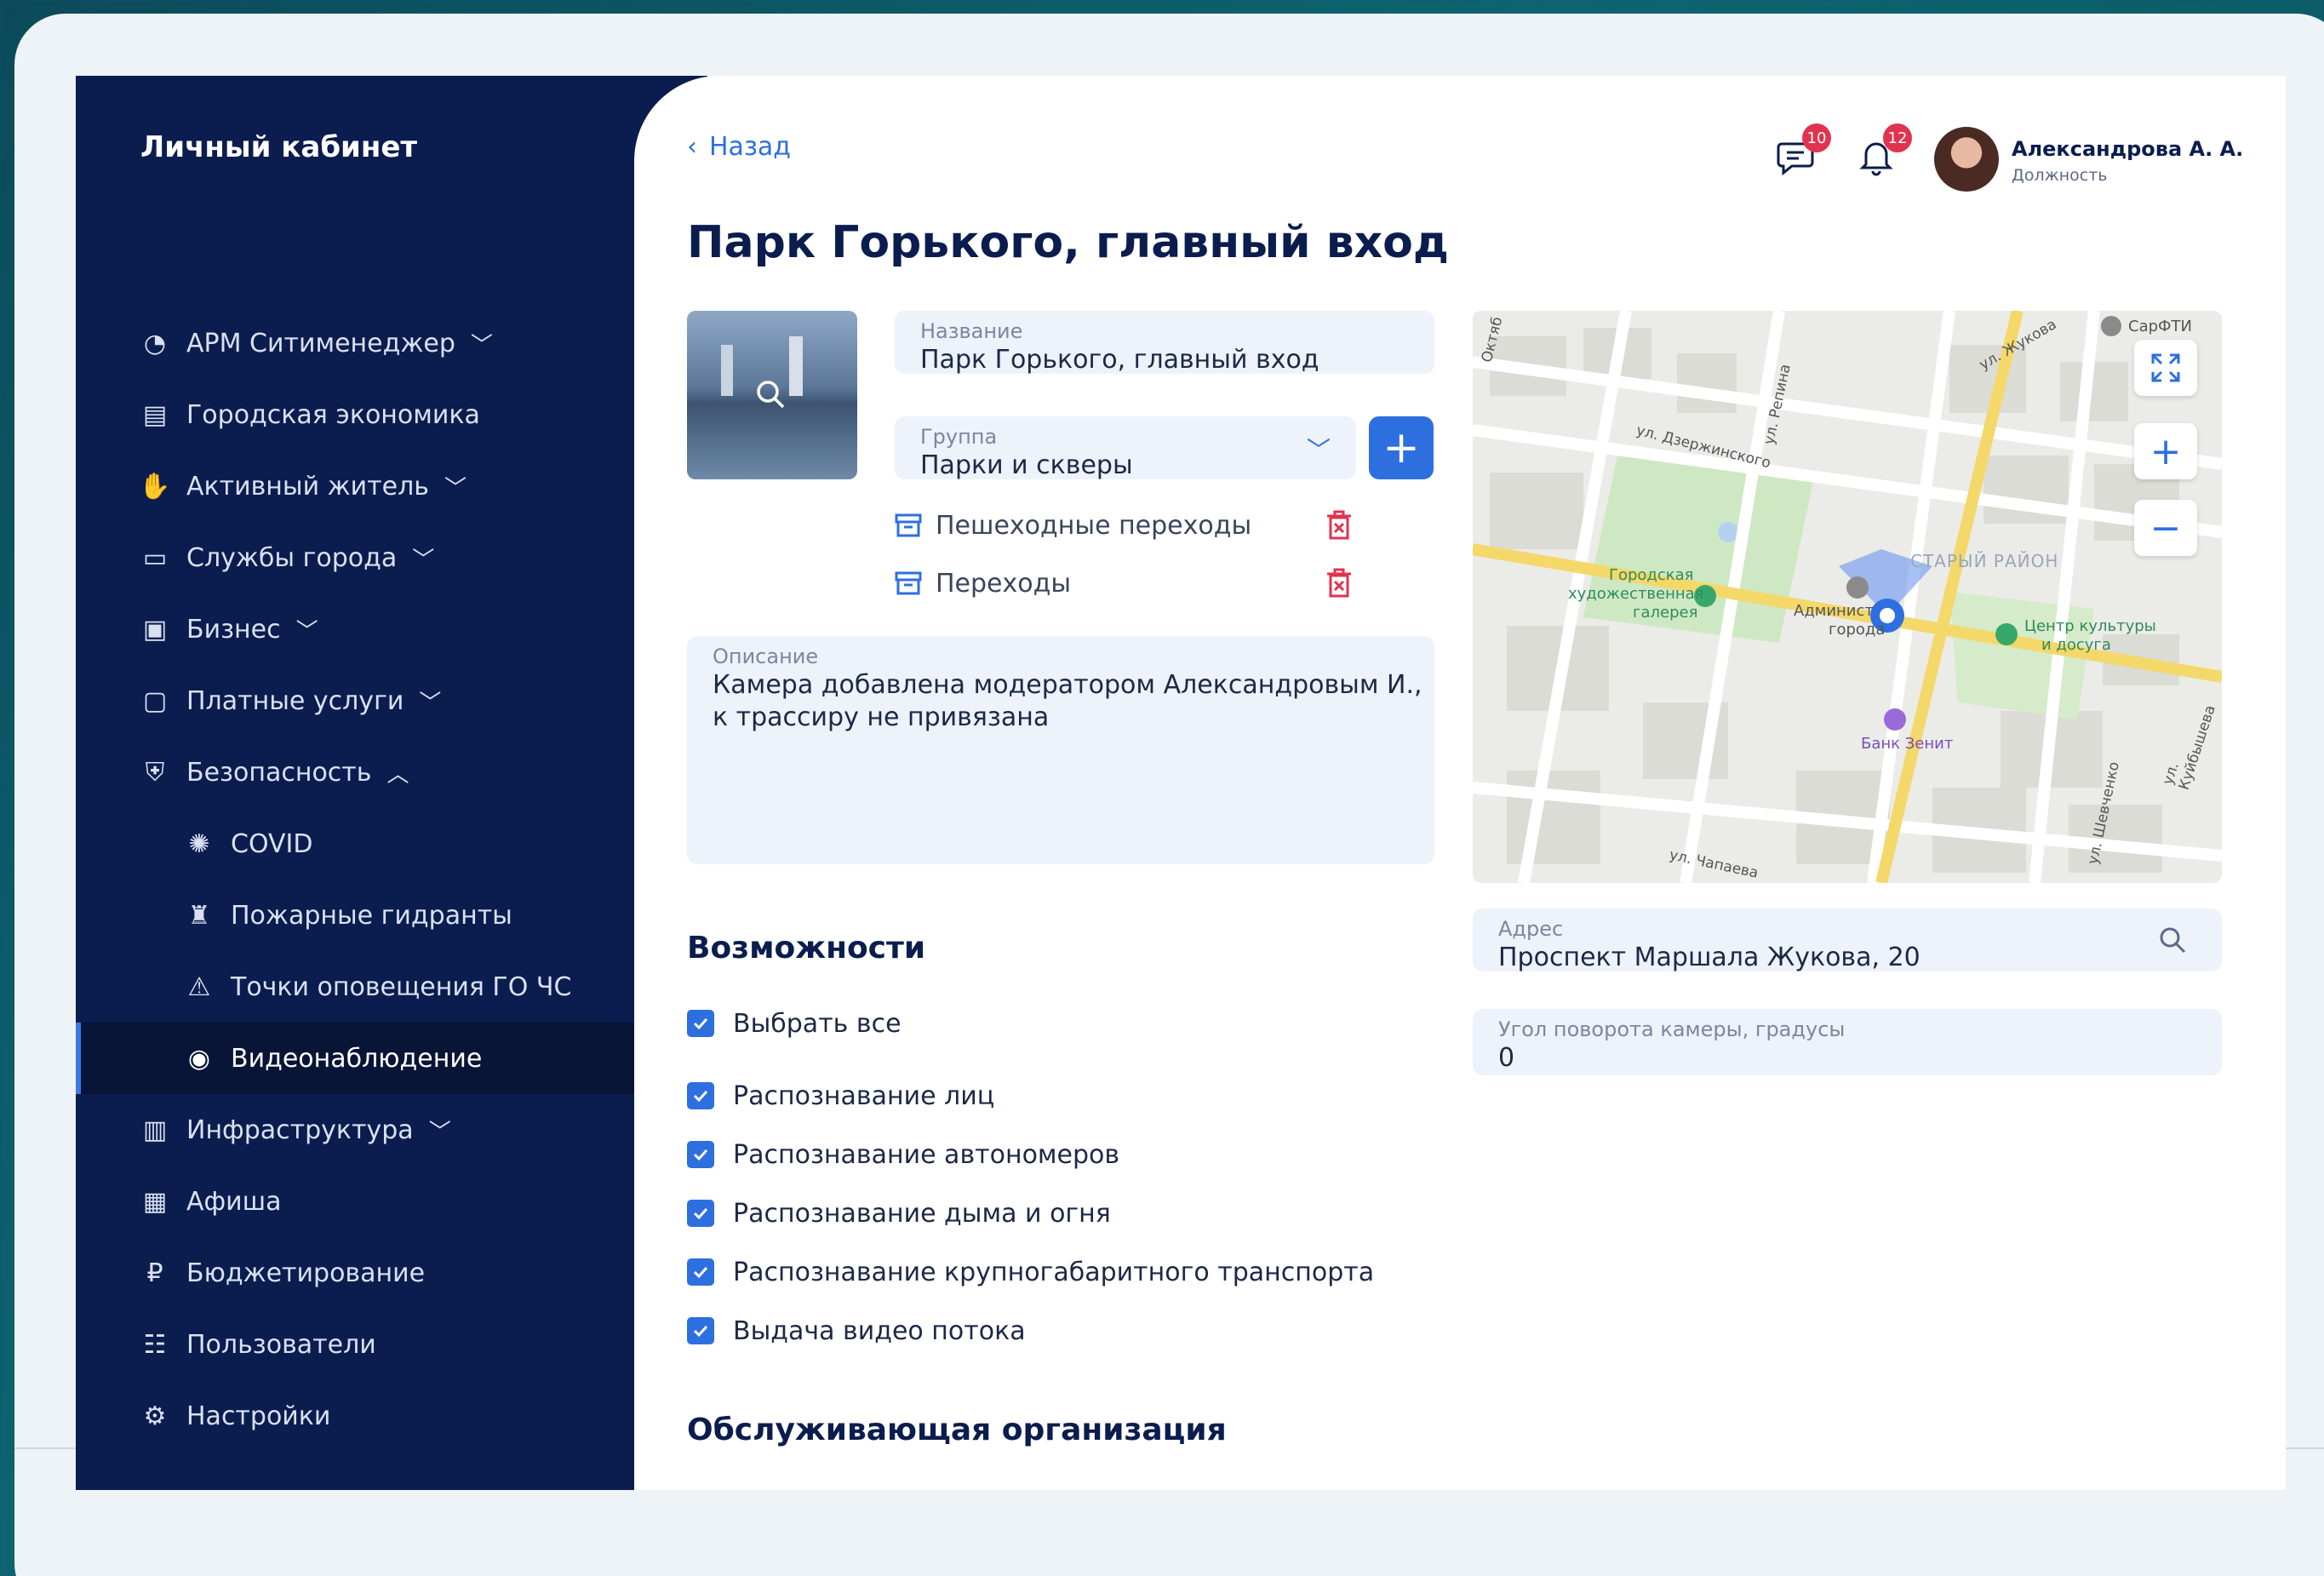 This screenshot has height=1576, width=2324. I want to click on sidebar-item-8: ♜ Пожарные гидранты, so click(391, 915).